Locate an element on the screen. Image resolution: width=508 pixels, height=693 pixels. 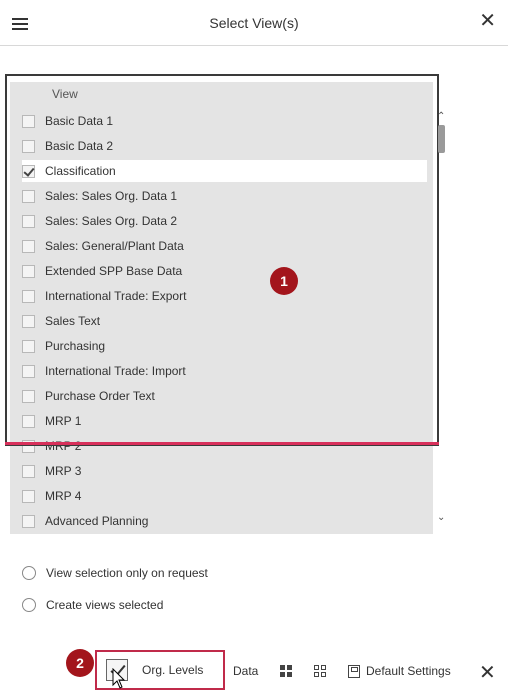
list-item-label: Classification is located at coordinates (80, 171).